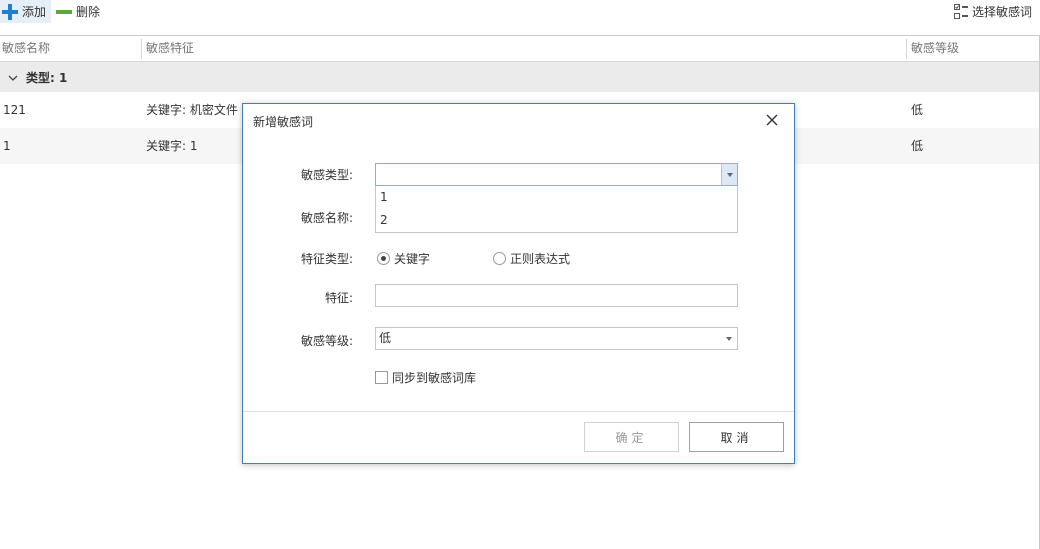 This screenshot has height=549, width=1040. Describe the element at coordinates (283, 122) in the screenshot. I see `dialog-title: 新增敏感词` at that location.